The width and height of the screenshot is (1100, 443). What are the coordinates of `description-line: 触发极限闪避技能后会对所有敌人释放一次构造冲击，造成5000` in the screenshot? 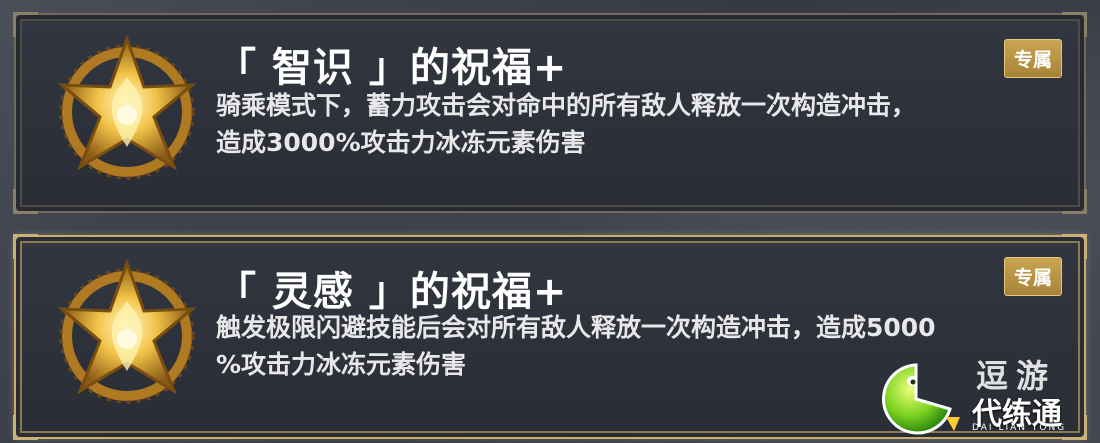 It's located at (576, 327).